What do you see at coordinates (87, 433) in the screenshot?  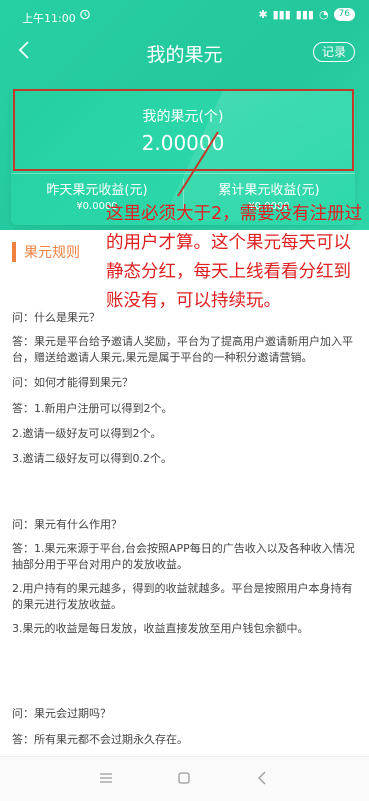 I see `faq-answer: 2.邀请一级好友可以得到2个。` at bounding box center [87, 433].